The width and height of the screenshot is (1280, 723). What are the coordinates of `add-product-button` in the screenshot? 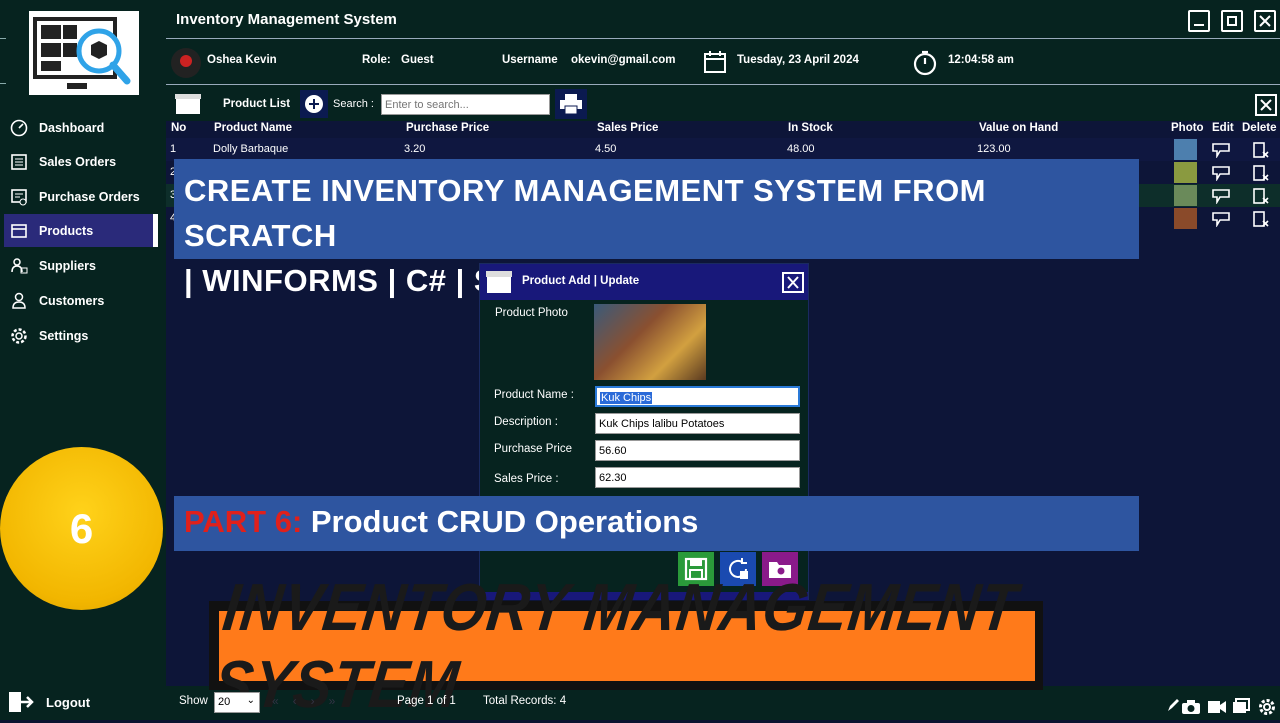 It's located at (314, 104).